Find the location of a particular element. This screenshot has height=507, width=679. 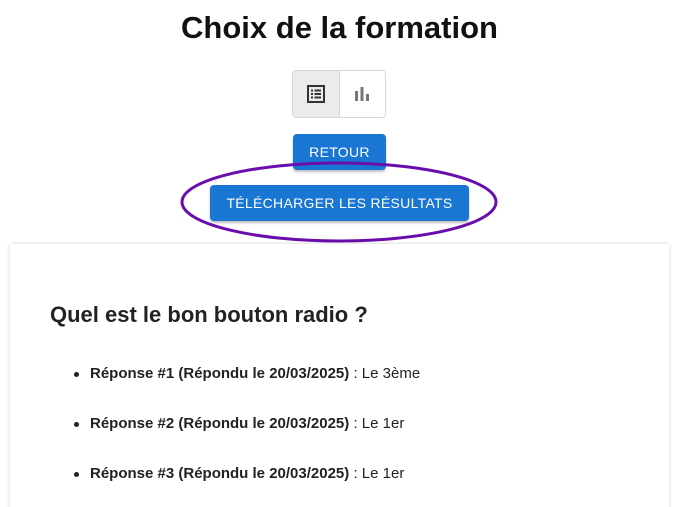

answer-value: Le 3ème is located at coordinates (391, 373).